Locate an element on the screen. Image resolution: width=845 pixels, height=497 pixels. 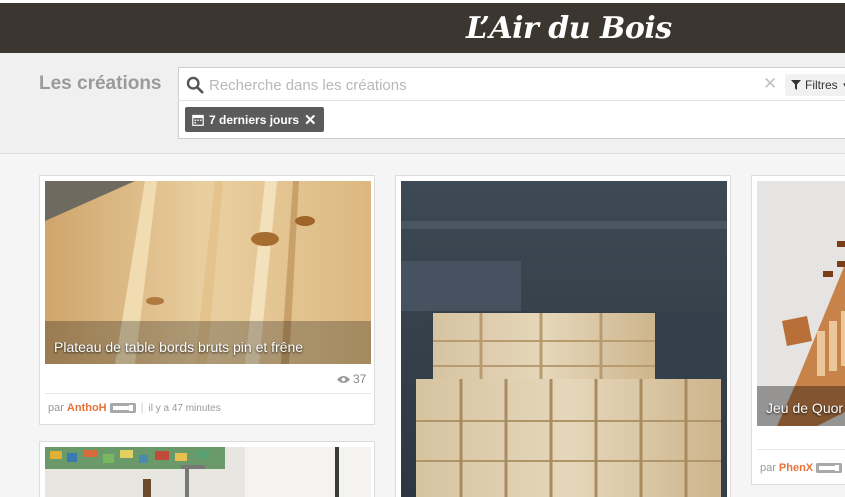
author-link: PhenX is located at coordinates (796, 468).